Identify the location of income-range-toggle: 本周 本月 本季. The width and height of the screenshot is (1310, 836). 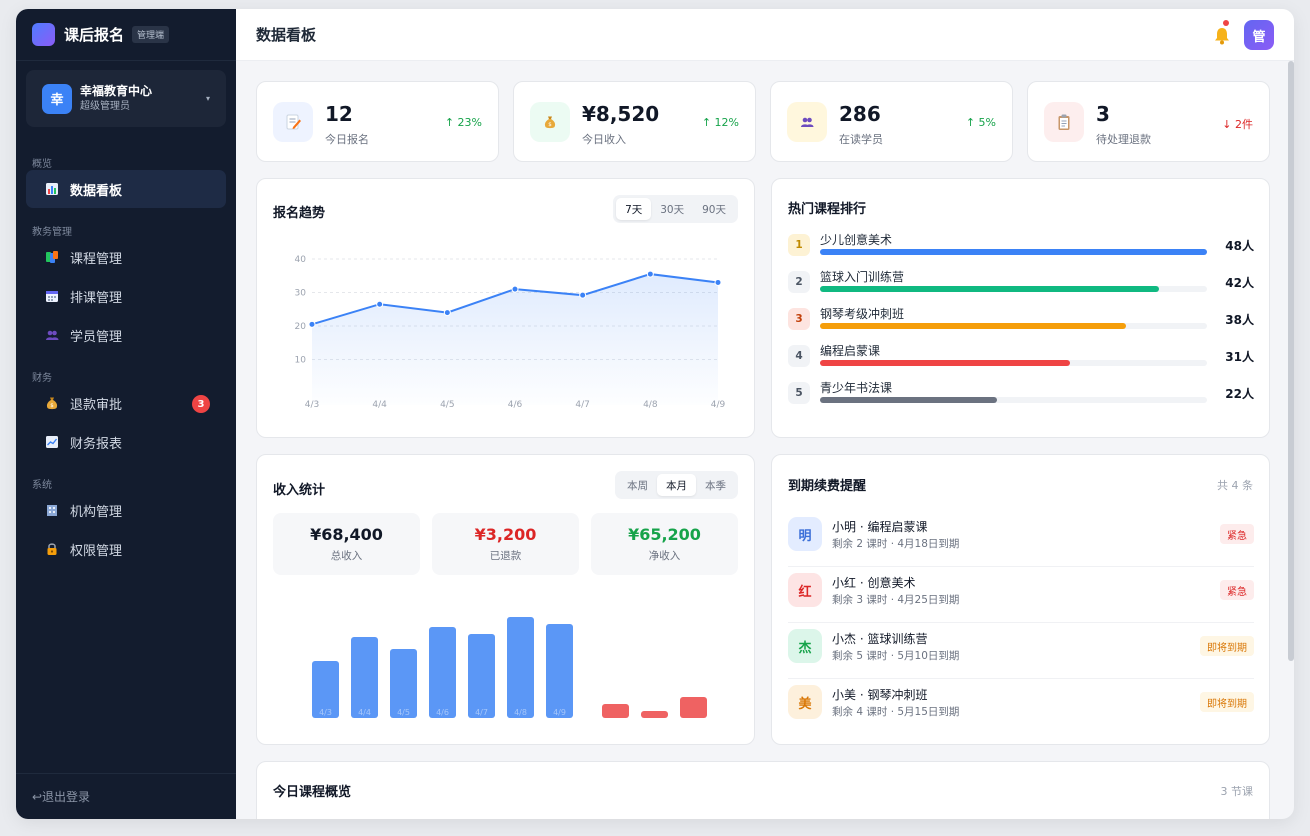
(676, 485).